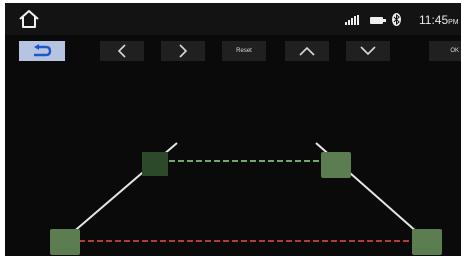  Describe the element at coordinates (65, 242) in the screenshot. I see `bottom-left-handle` at that location.